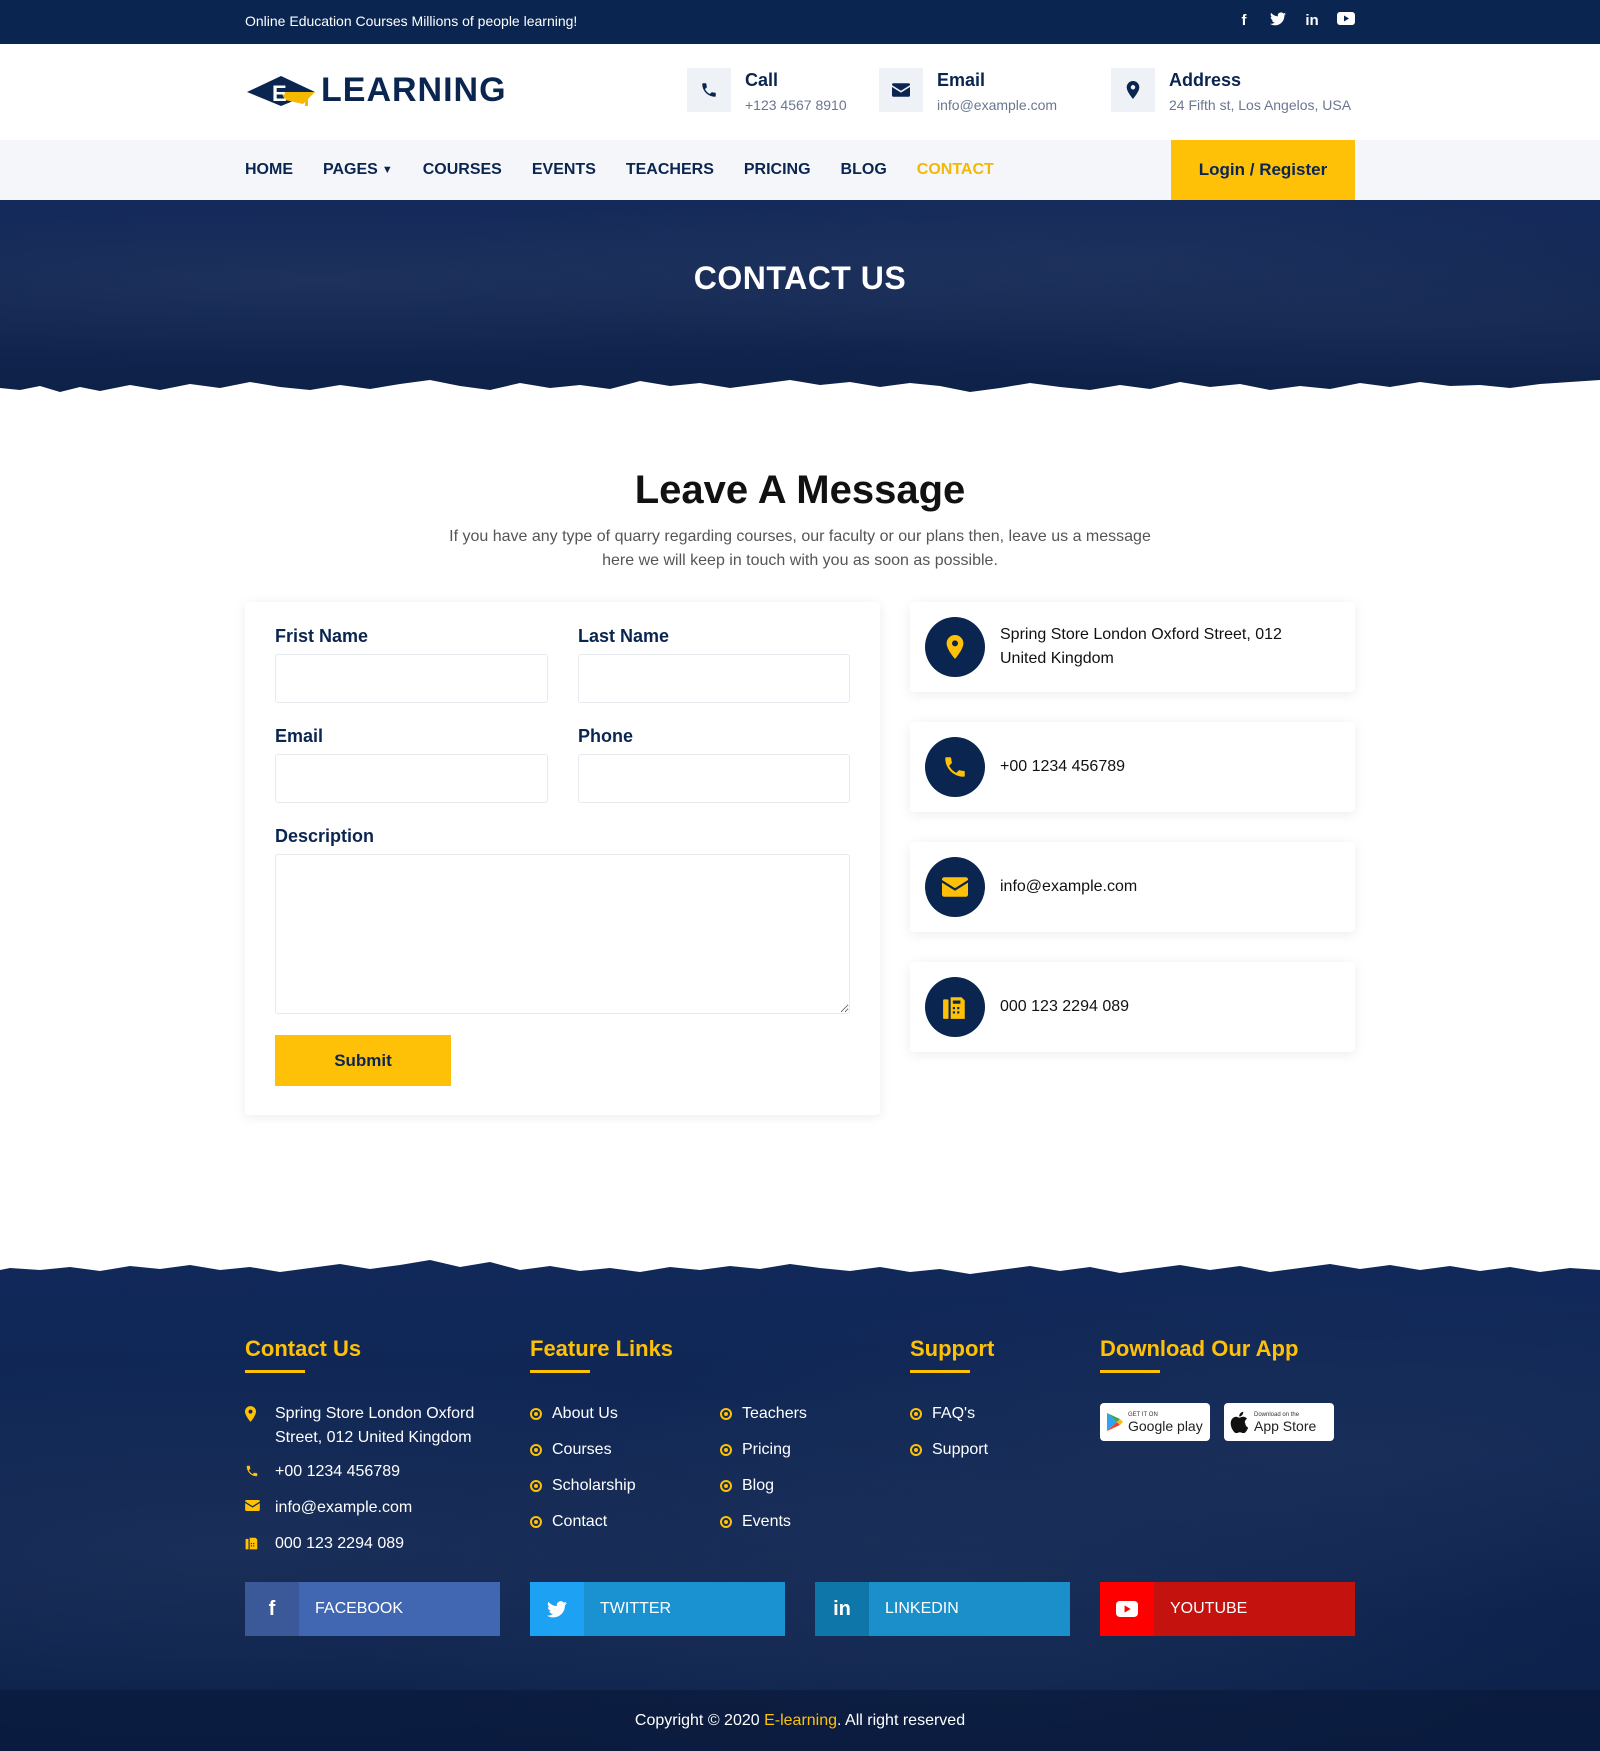 This screenshot has width=1600, height=1751. I want to click on copyright-brand-link: E-learning, so click(800, 1720).